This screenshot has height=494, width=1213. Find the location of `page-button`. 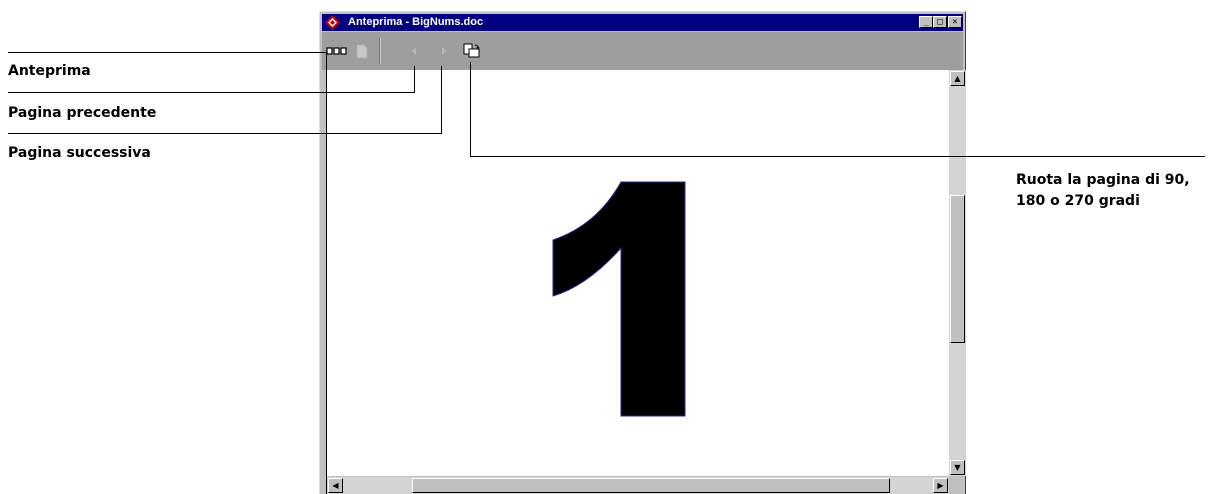

page-button is located at coordinates (362, 51).